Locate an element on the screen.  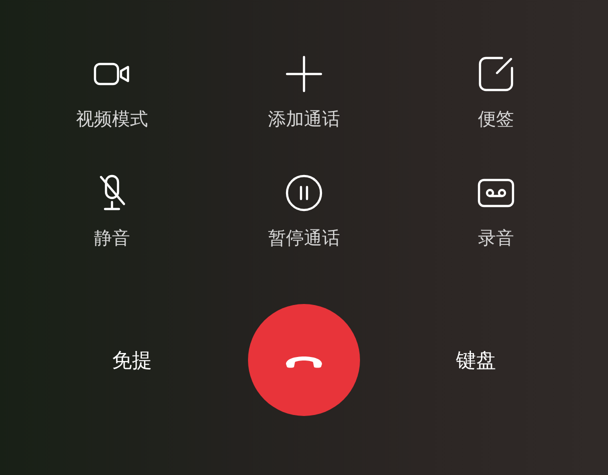
call-control-button: 便签 is located at coordinates (496, 93).